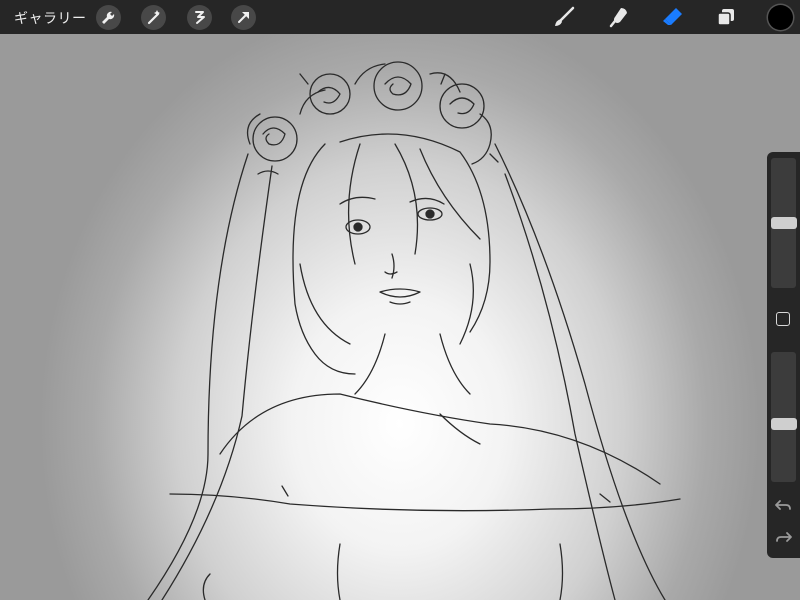  What do you see at coordinates (400, 293) in the screenshot?
I see `mouth` at bounding box center [400, 293].